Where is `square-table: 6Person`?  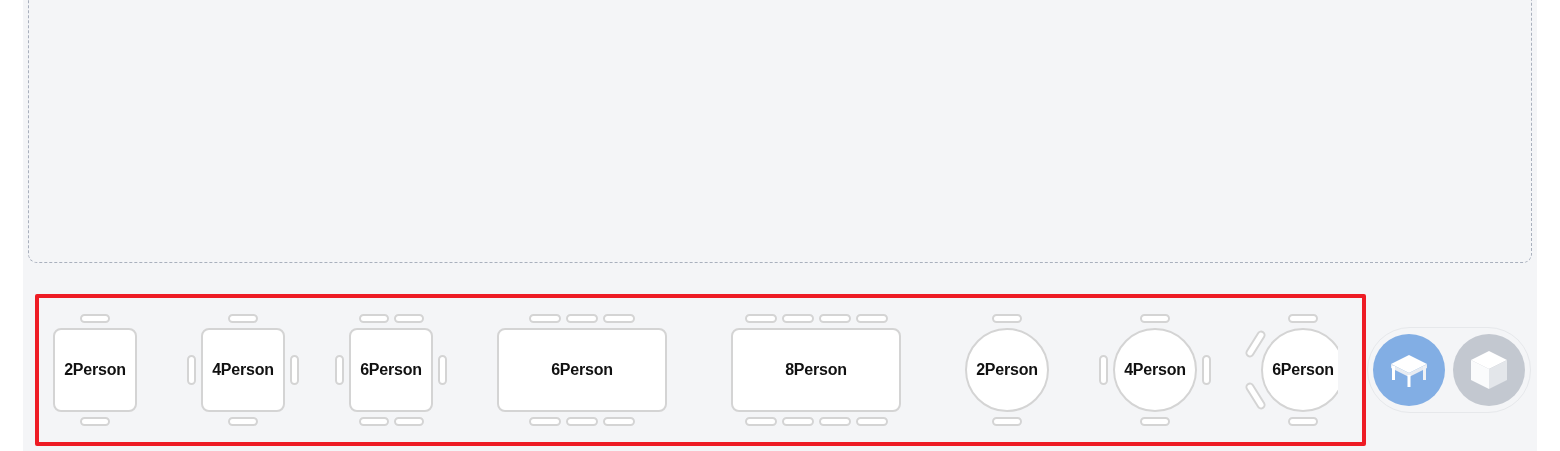
square-table: 6Person is located at coordinates (391, 370).